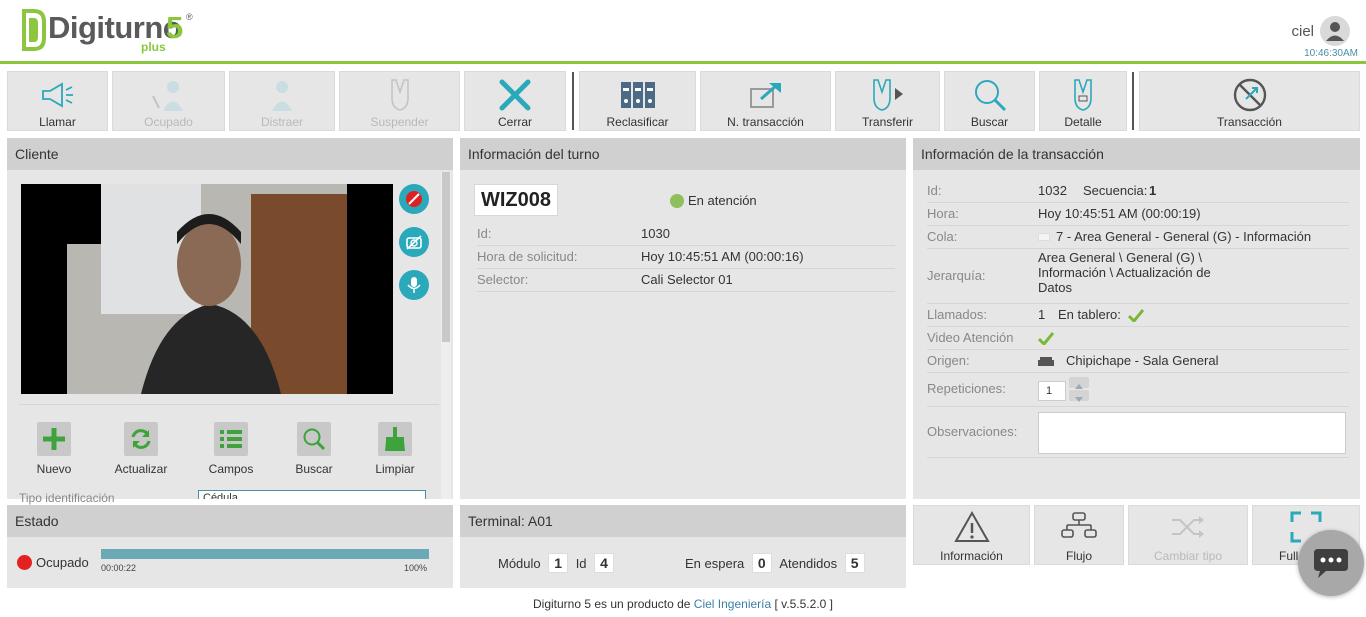 Image resolution: width=1366 pixels, height=617 pixels. I want to click on status-dot-icon, so click(677, 201).